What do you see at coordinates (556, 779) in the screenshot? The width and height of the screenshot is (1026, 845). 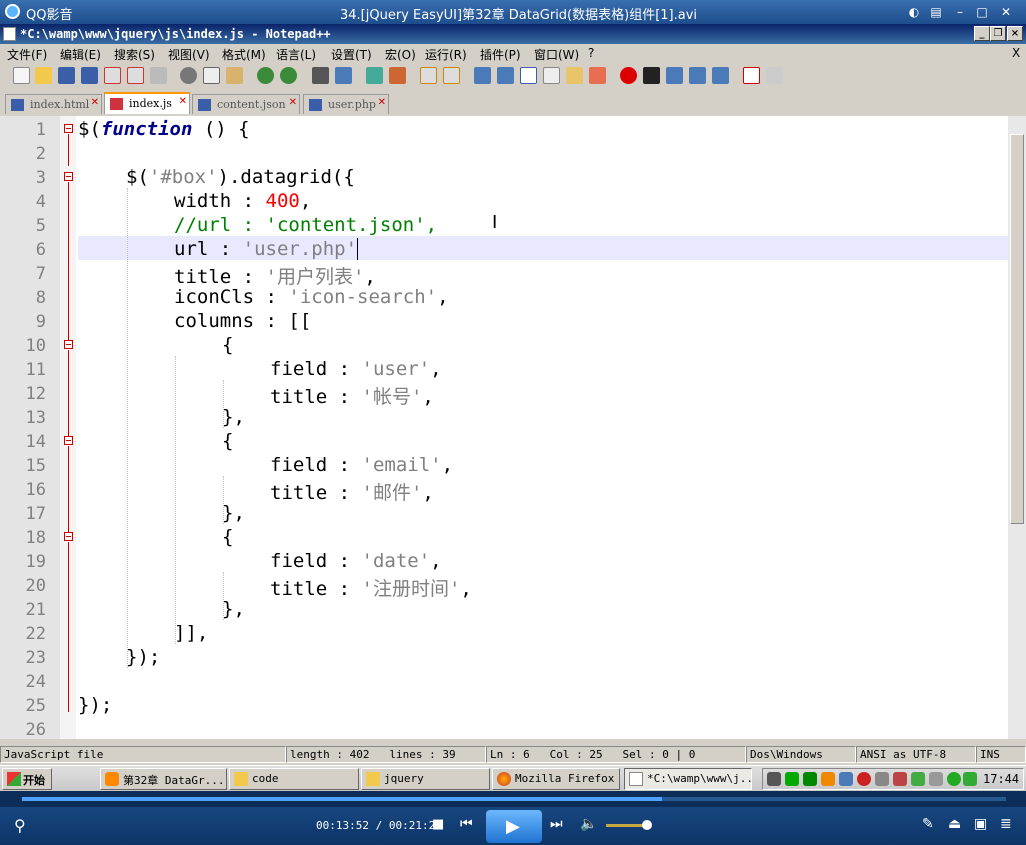 I see `taskbar-item-firefox: Mozilla Firefox` at bounding box center [556, 779].